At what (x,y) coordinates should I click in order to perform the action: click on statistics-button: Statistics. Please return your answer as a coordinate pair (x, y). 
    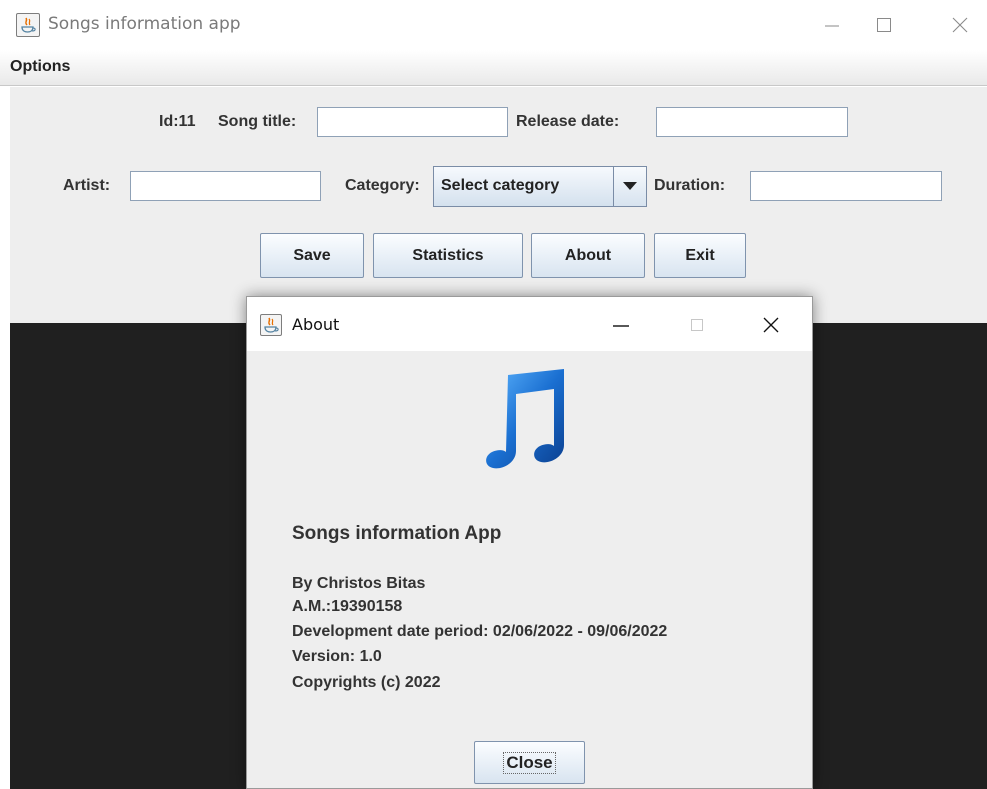
    Looking at the image, I should click on (448, 255).